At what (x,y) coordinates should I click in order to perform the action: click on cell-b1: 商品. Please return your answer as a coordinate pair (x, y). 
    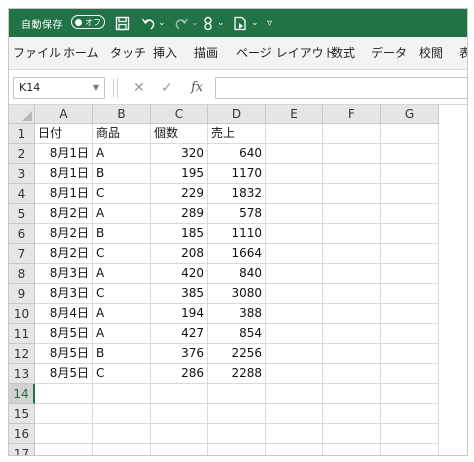
    Looking at the image, I should click on (122, 134).